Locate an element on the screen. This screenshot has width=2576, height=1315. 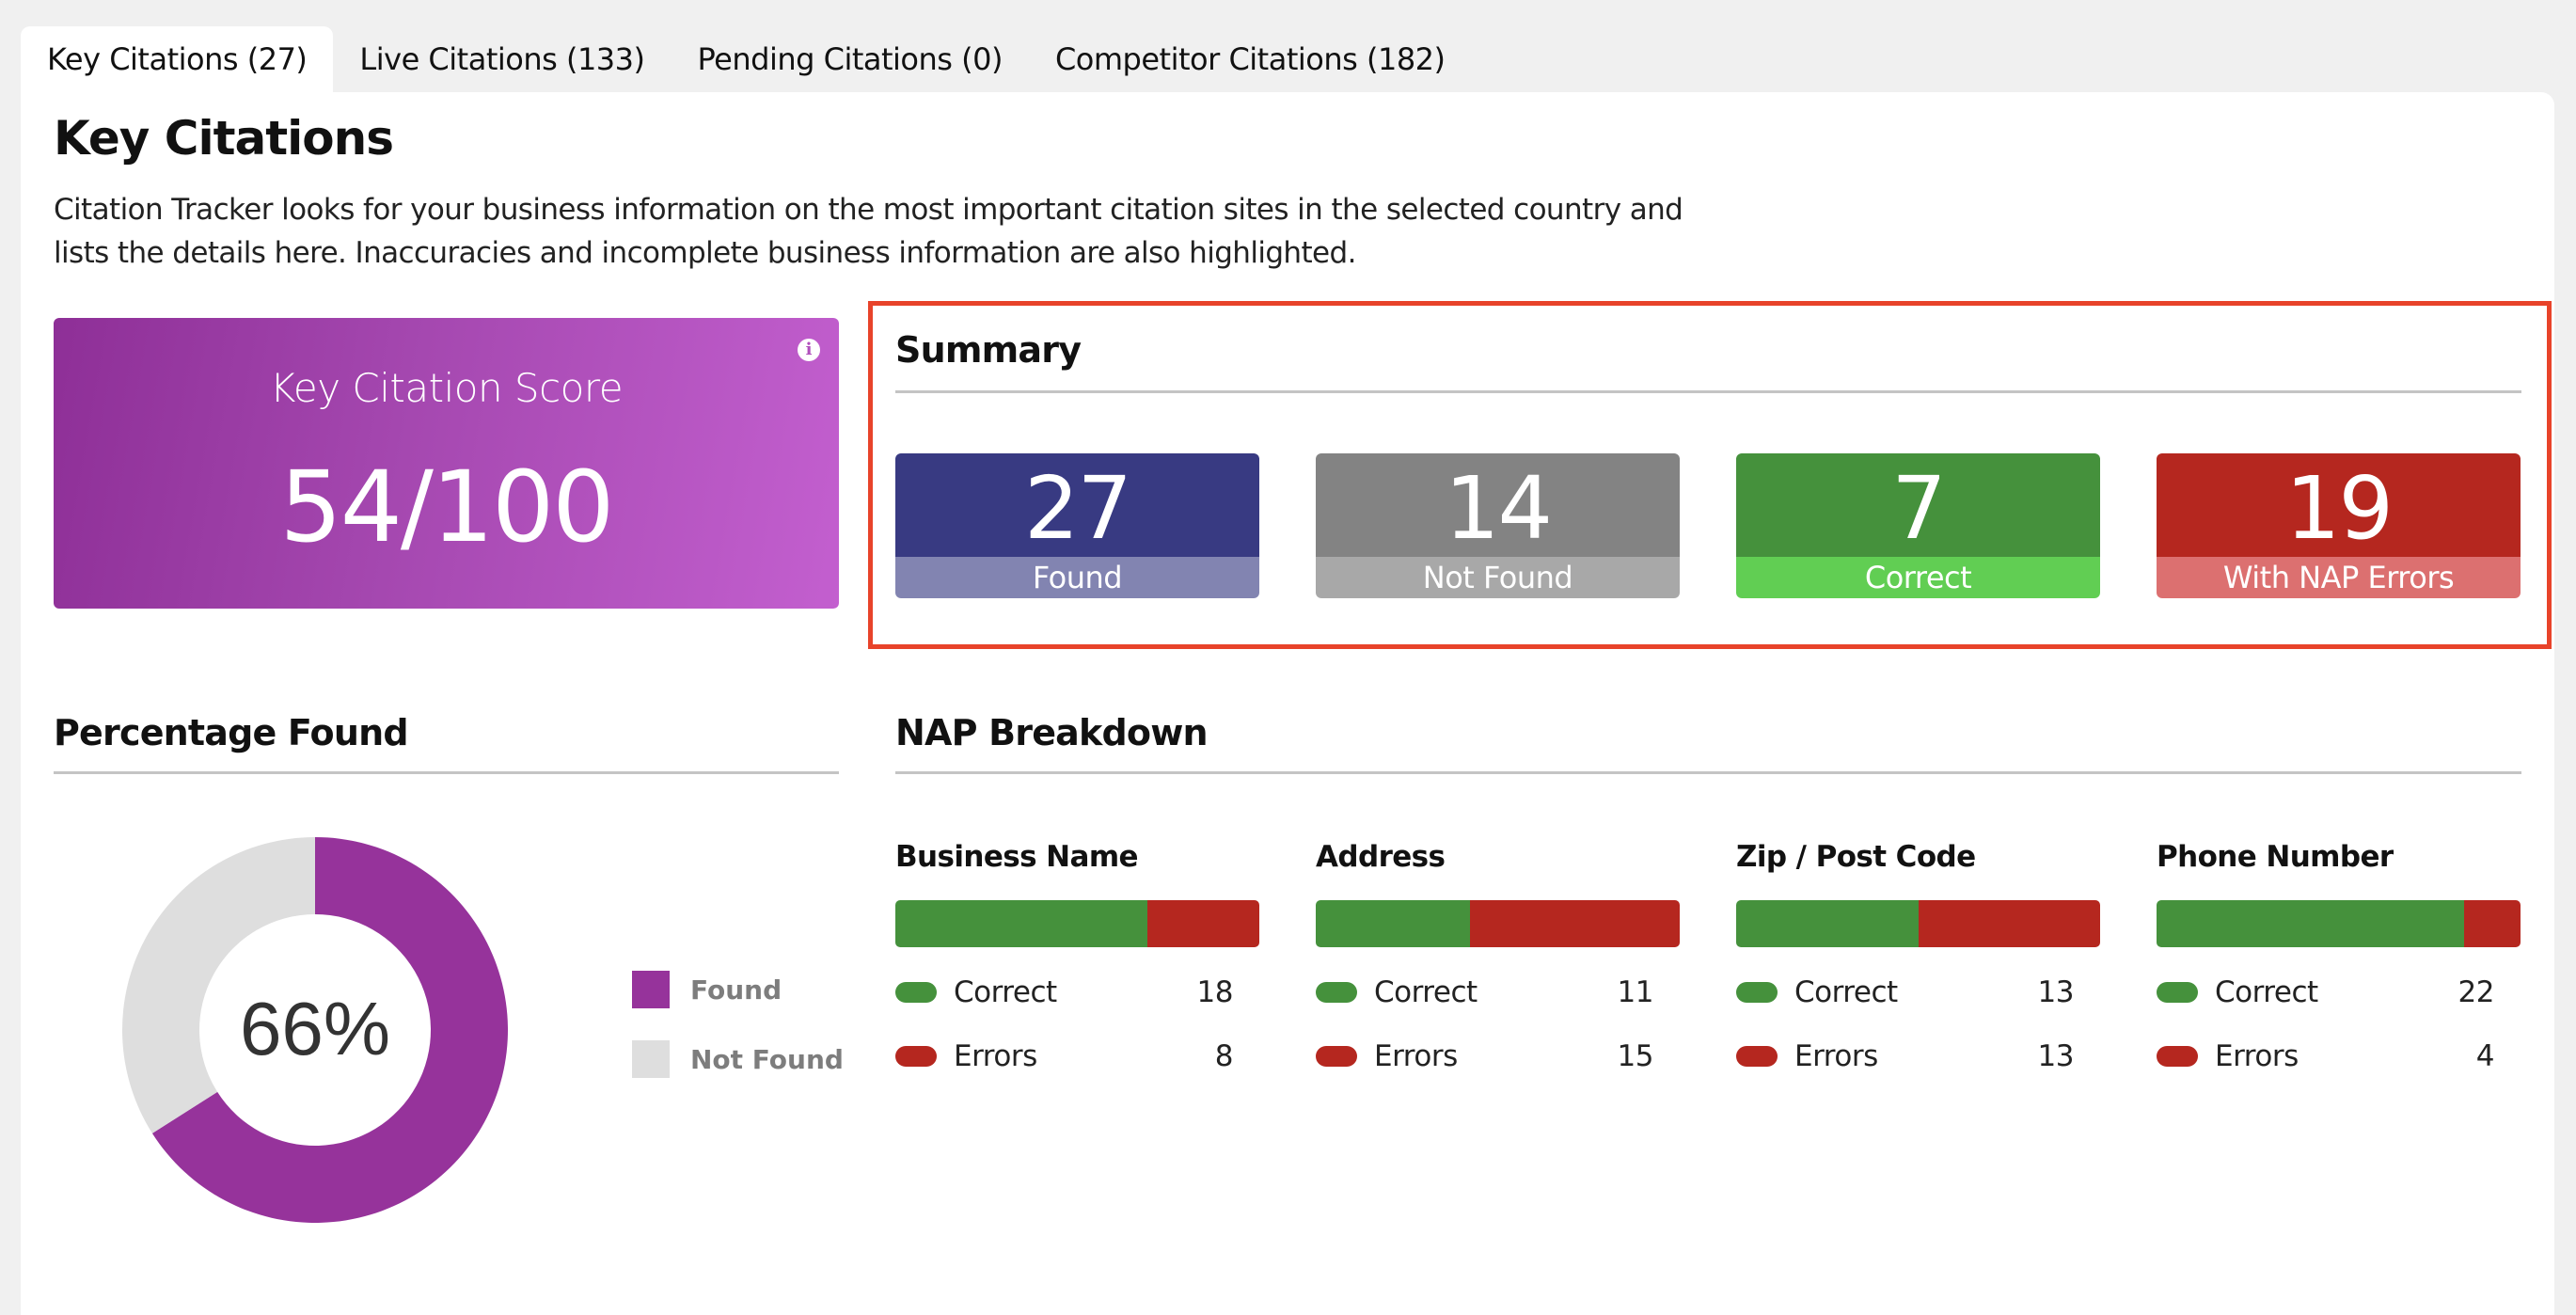
donut-center-label: 66% is located at coordinates (315, 1028).